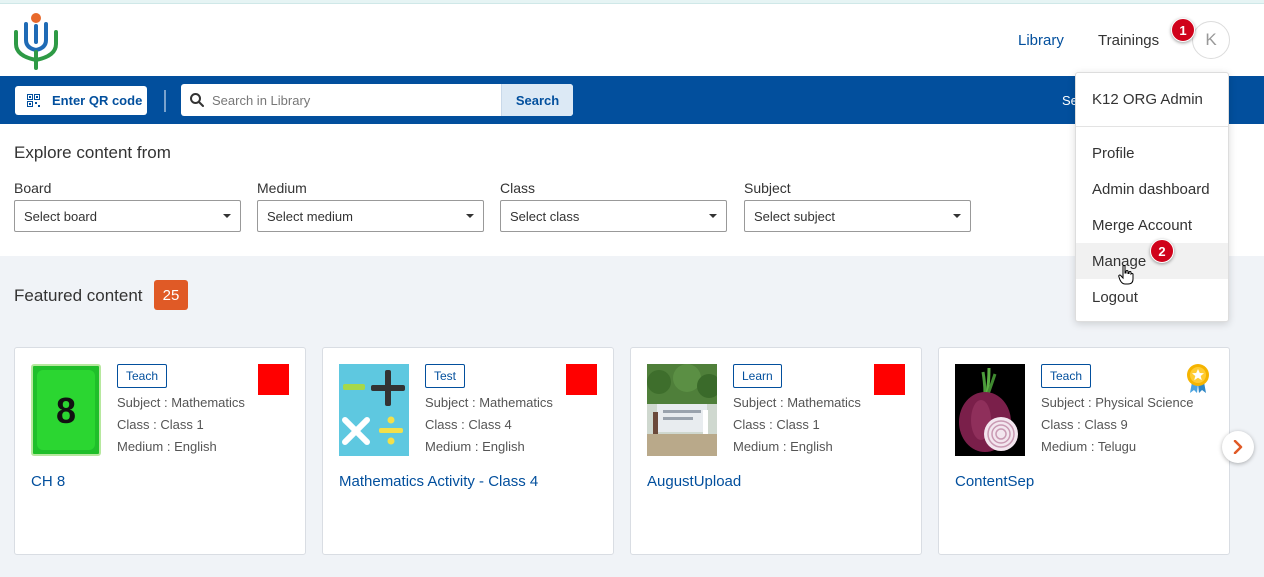 The image size is (1264, 577). Describe the element at coordinates (38, 41) in the screenshot. I see `app-logo` at that location.